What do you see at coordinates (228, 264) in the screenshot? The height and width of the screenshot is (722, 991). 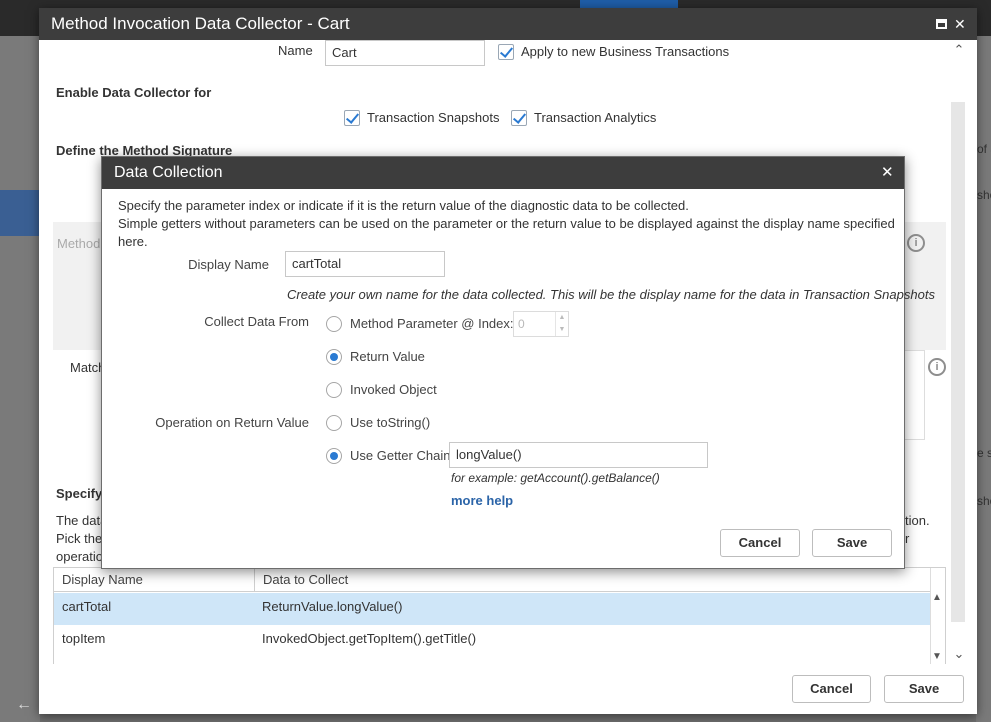 I see `display-name-label: Display Name` at bounding box center [228, 264].